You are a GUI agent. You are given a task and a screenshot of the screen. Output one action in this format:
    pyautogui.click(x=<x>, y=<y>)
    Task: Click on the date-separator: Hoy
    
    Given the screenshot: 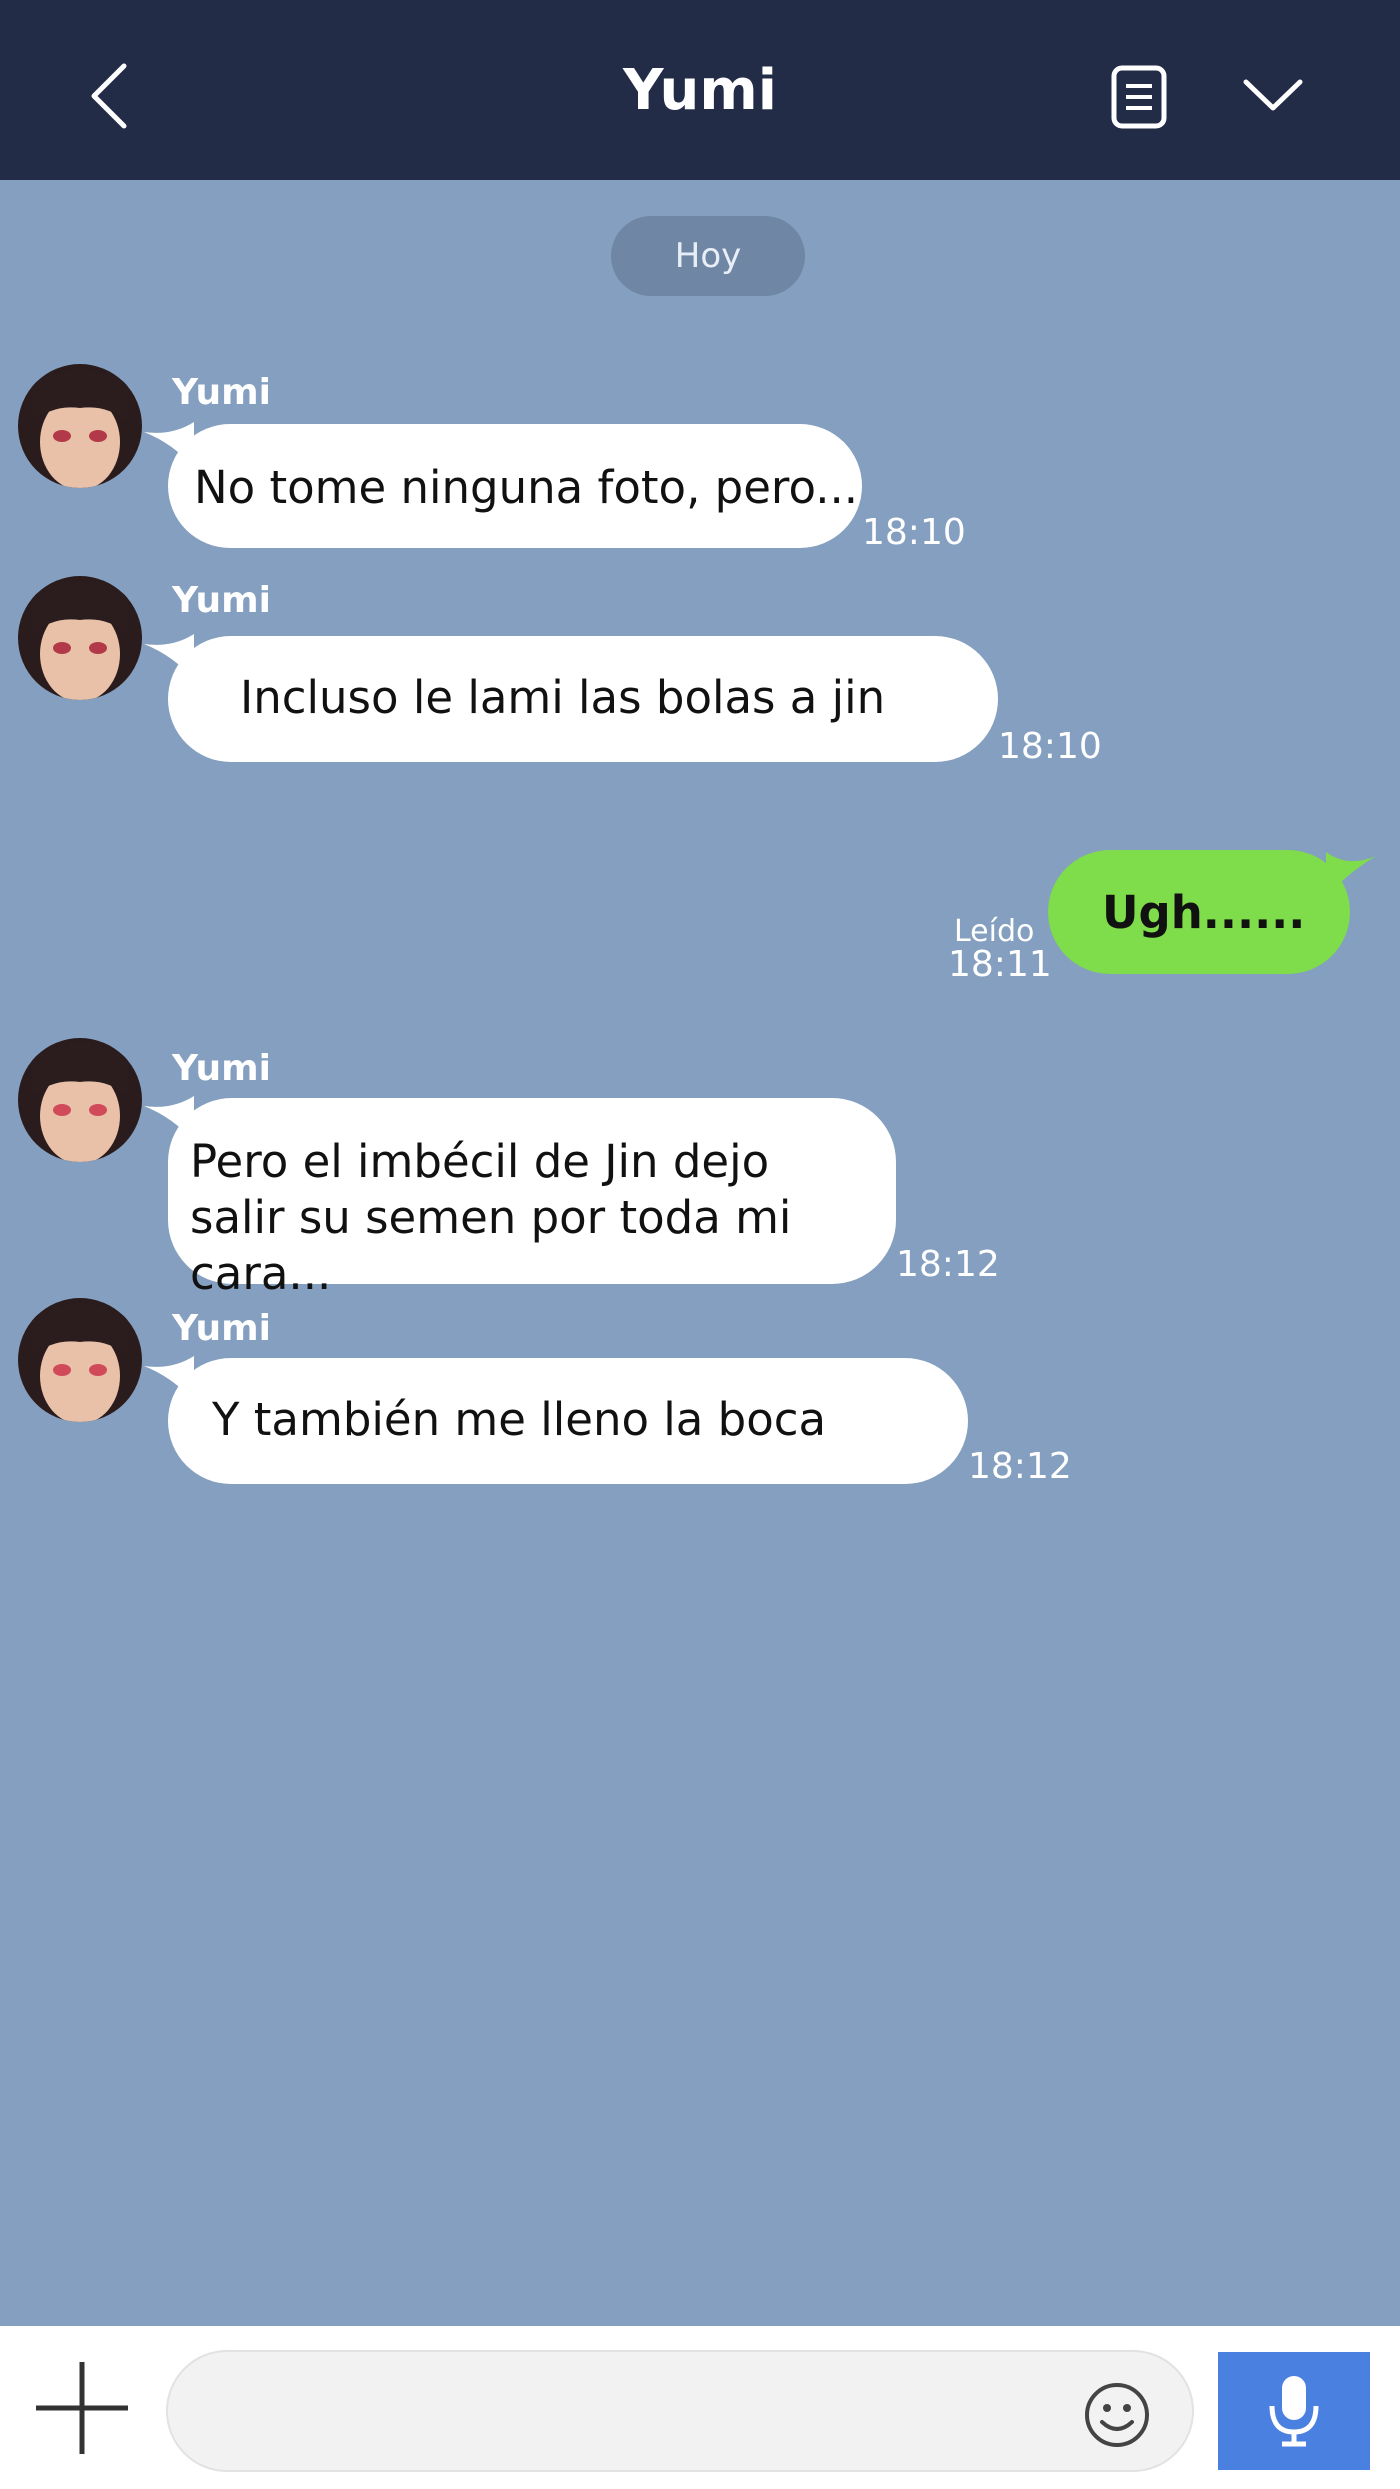 What is the action you would take?
    pyautogui.click(x=708, y=256)
    